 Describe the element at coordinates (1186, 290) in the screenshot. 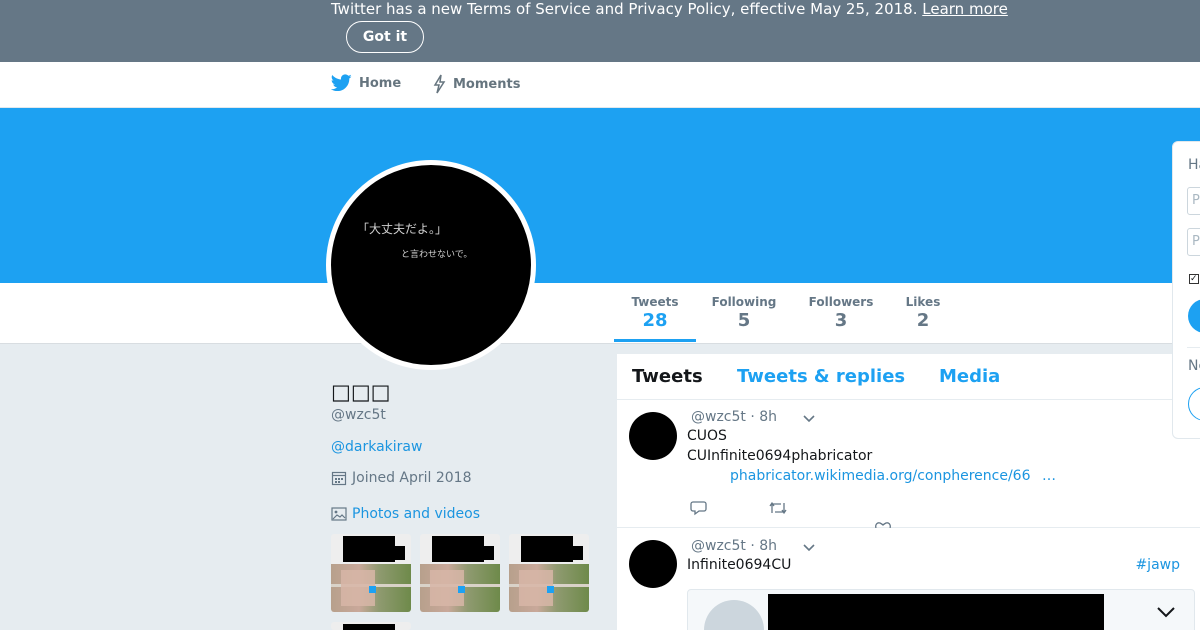

I see `login-card: Ha P P ✓ Ne` at that location.